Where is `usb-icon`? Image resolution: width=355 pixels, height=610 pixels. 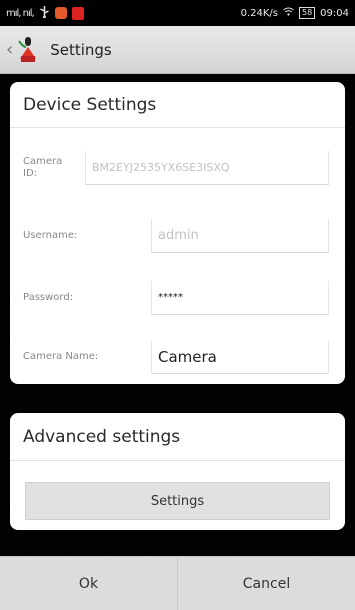 usb-icon is located at coordinates (44, 13).